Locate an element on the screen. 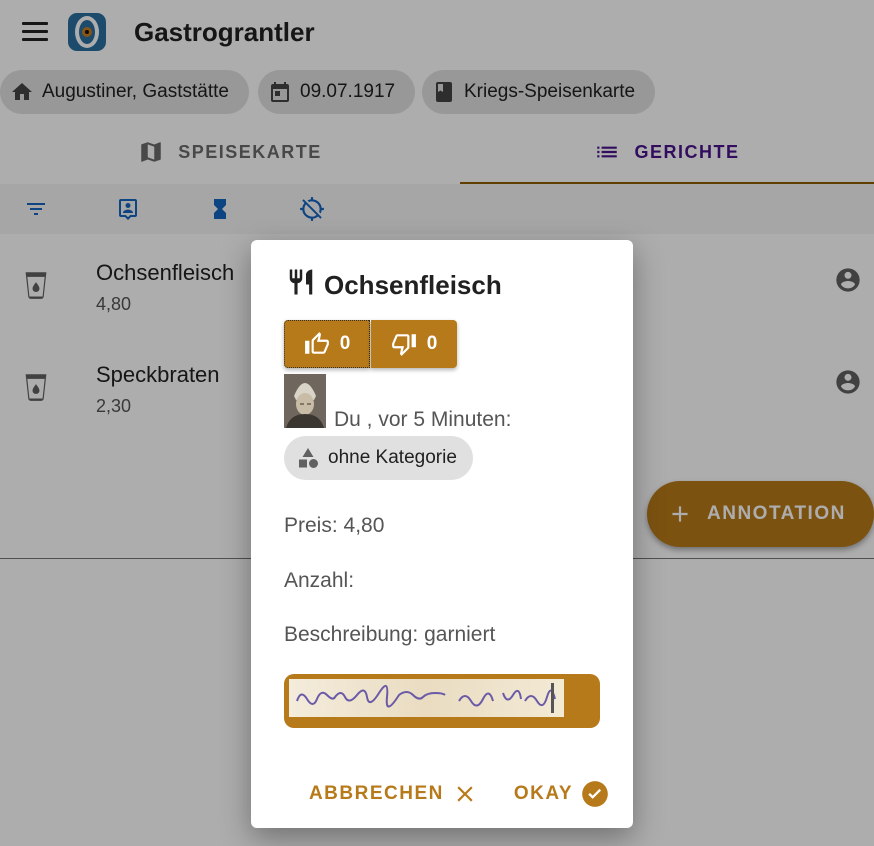 The image size is (874, 846). thumb-down-icon is located at coordinates (403, 345).